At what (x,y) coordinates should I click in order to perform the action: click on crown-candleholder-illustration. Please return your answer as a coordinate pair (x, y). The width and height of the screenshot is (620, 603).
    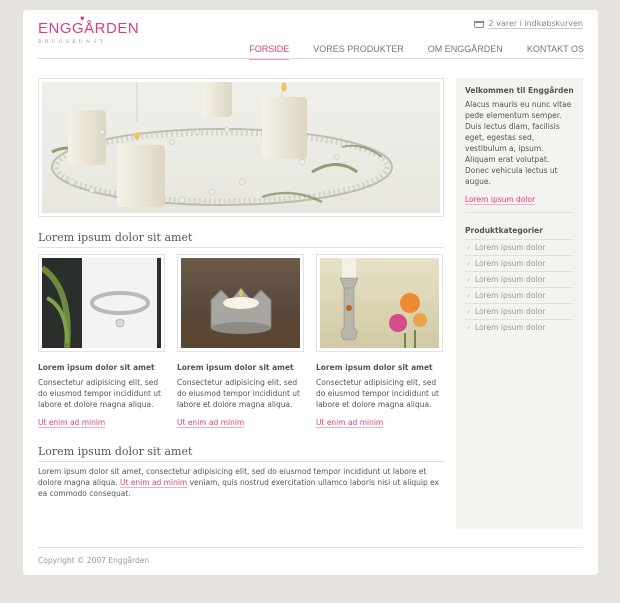
    Looking at the image, I should click on (240, 317).